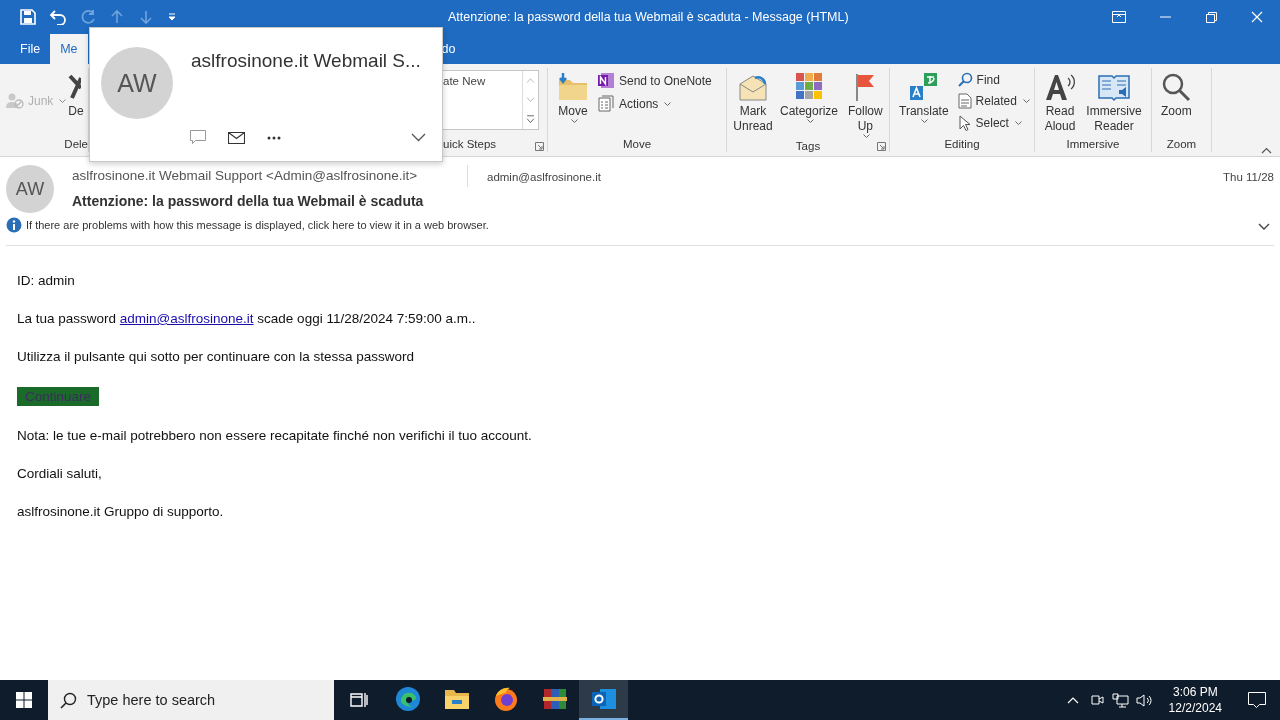 This screenshot has height=720, width=1280. I want to click on sender-avatar: AW, so click(30, 189).